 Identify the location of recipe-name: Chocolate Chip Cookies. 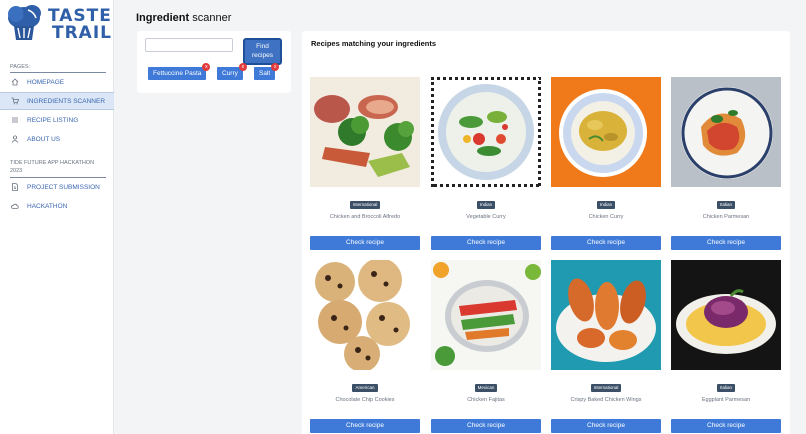
(365, 400).